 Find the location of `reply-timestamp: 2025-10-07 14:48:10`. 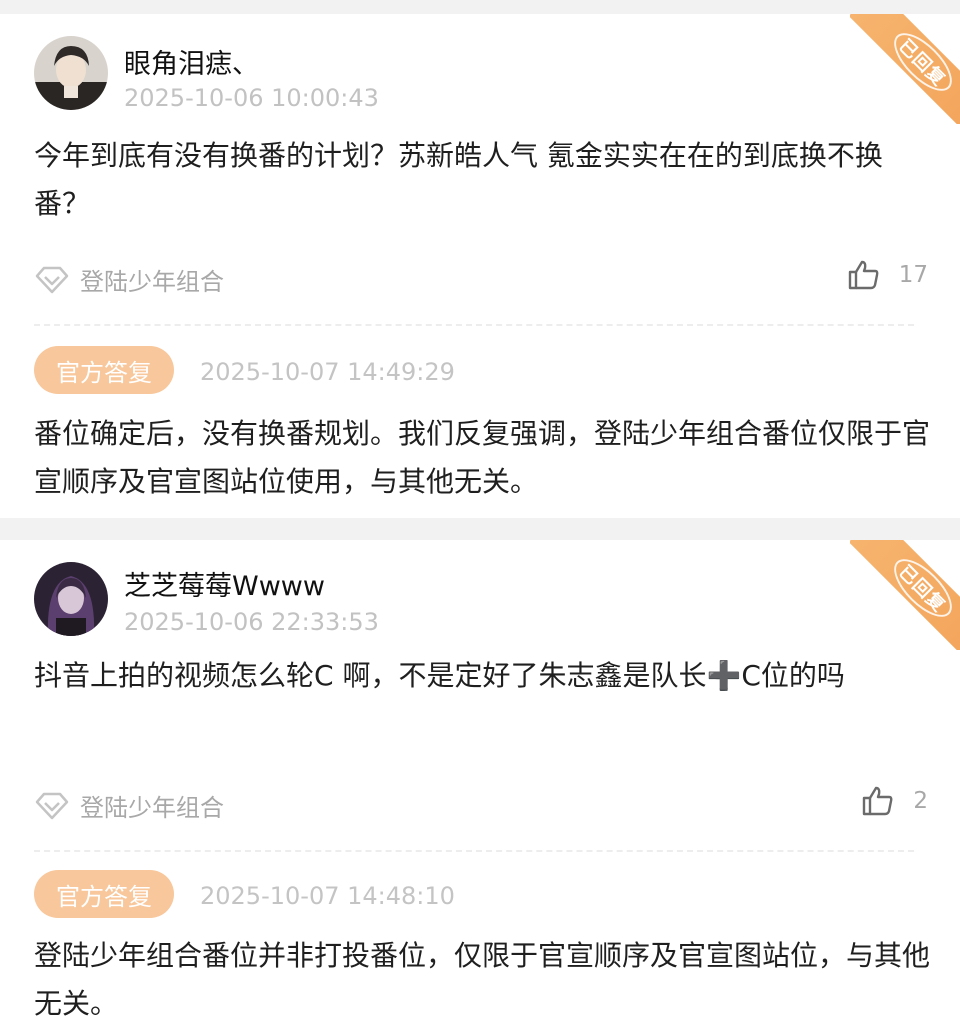

reply-timestamp: 2025-10-07 14:48:10 is located at coordinates (327, 896).